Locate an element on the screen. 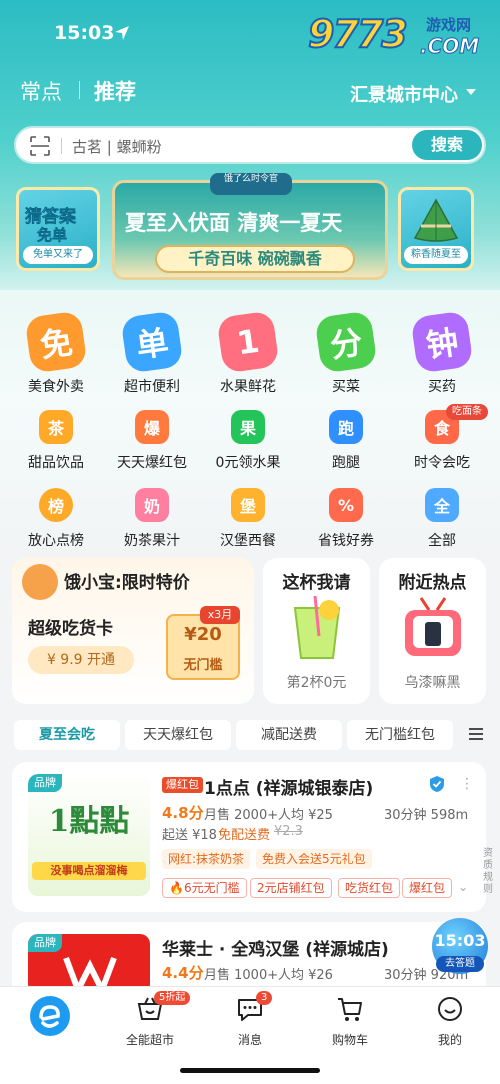 Image resolution: width=500 pixels, height=1084 pixels. store-old-fee: ¥2.3 is located at coordinates (288, 831).